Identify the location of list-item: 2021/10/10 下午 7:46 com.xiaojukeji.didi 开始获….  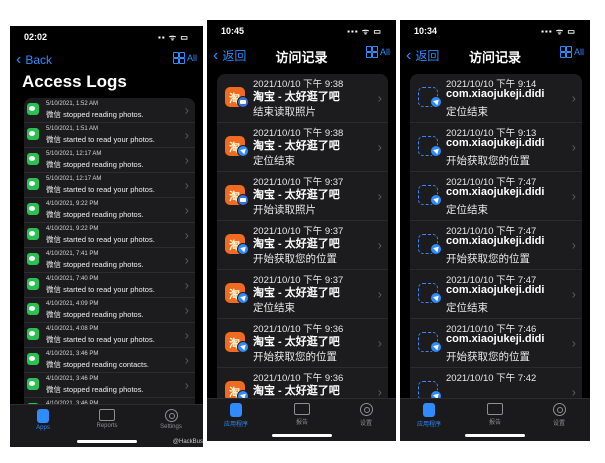
(496, 343).